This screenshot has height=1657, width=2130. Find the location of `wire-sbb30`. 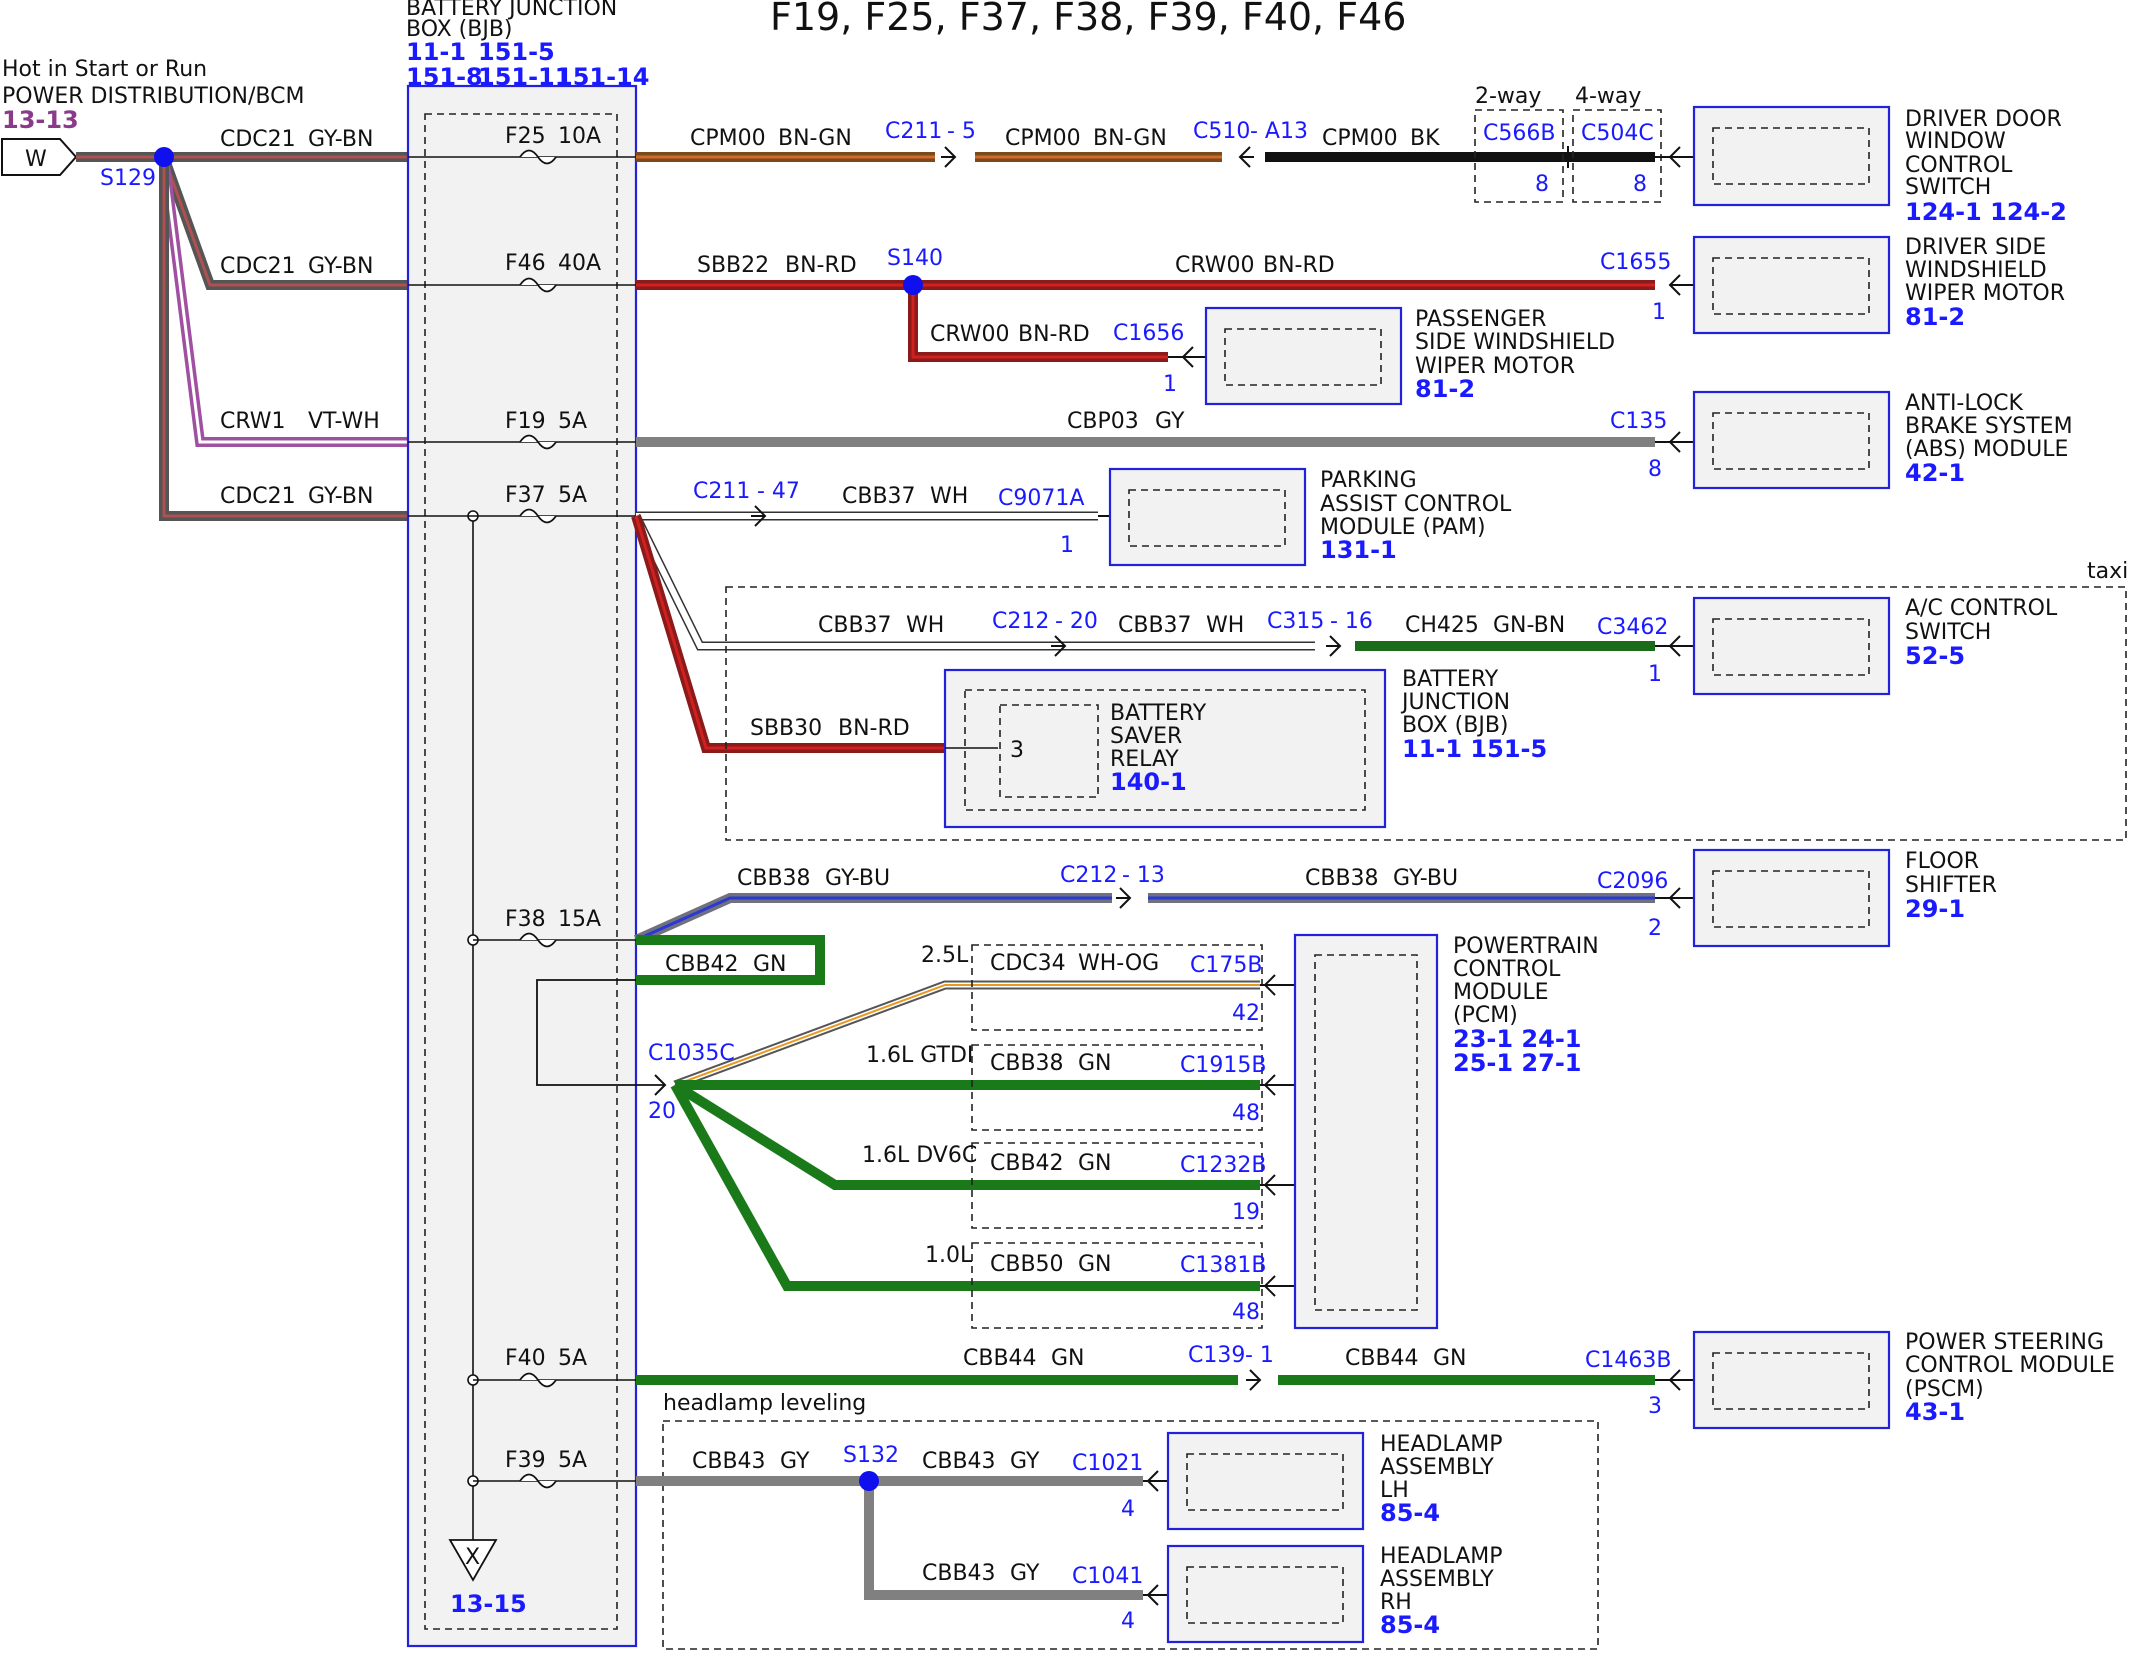

wire-sbb30 is located at coordinates (788, 633).